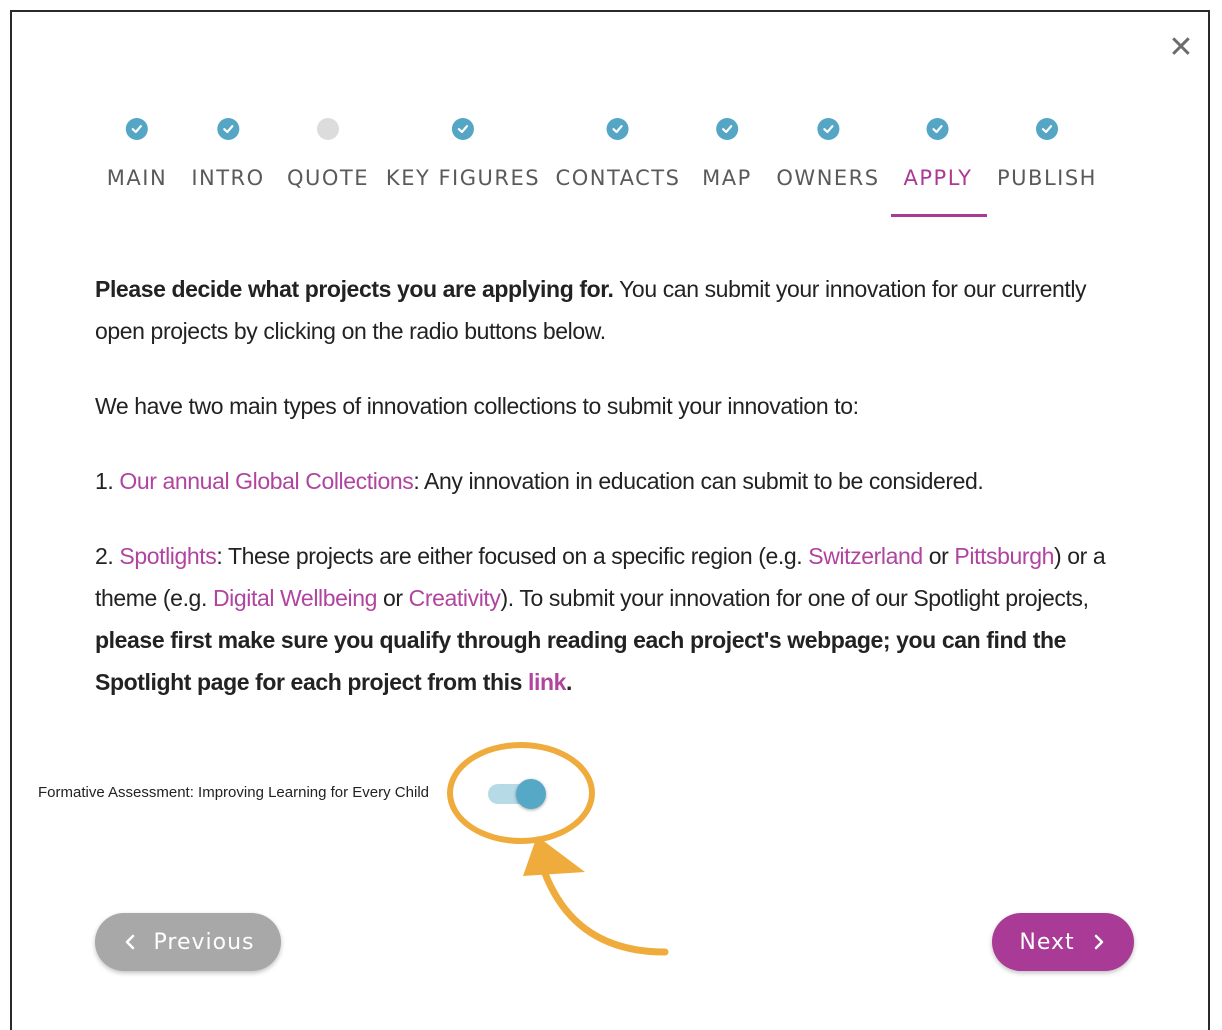 This screenshot has height=1030, width=1222. I want to click on previous-label: Previous, so click(204, 942).